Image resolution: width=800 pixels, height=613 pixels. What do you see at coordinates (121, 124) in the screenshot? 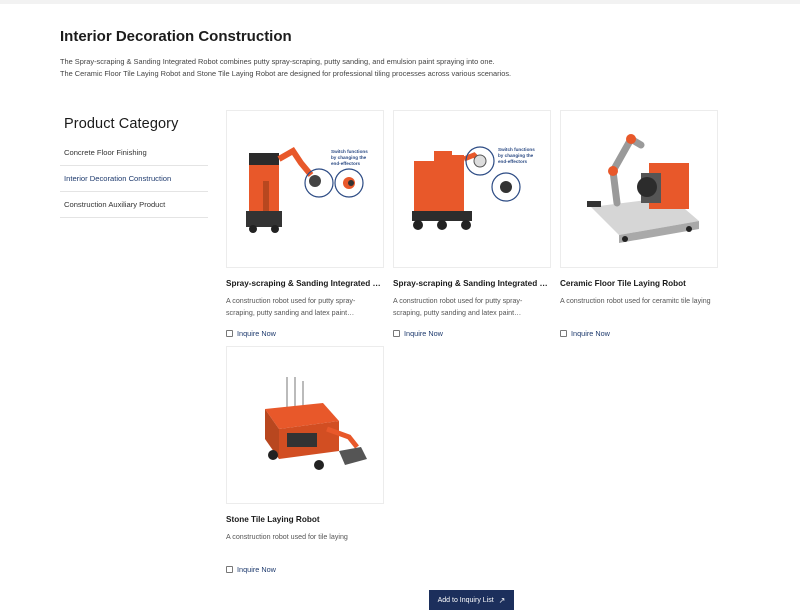
I see `sidebar-title: Product Category` at bounding box center [121, 124].